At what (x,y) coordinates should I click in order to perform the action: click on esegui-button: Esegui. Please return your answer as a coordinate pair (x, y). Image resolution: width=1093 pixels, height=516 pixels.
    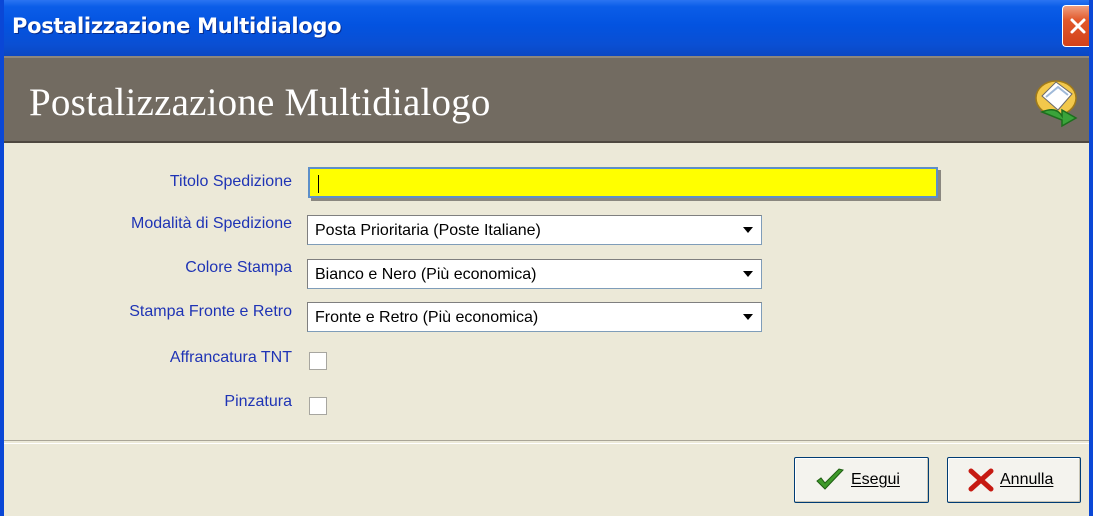
    Looking at the image, I should click on (861, 480).